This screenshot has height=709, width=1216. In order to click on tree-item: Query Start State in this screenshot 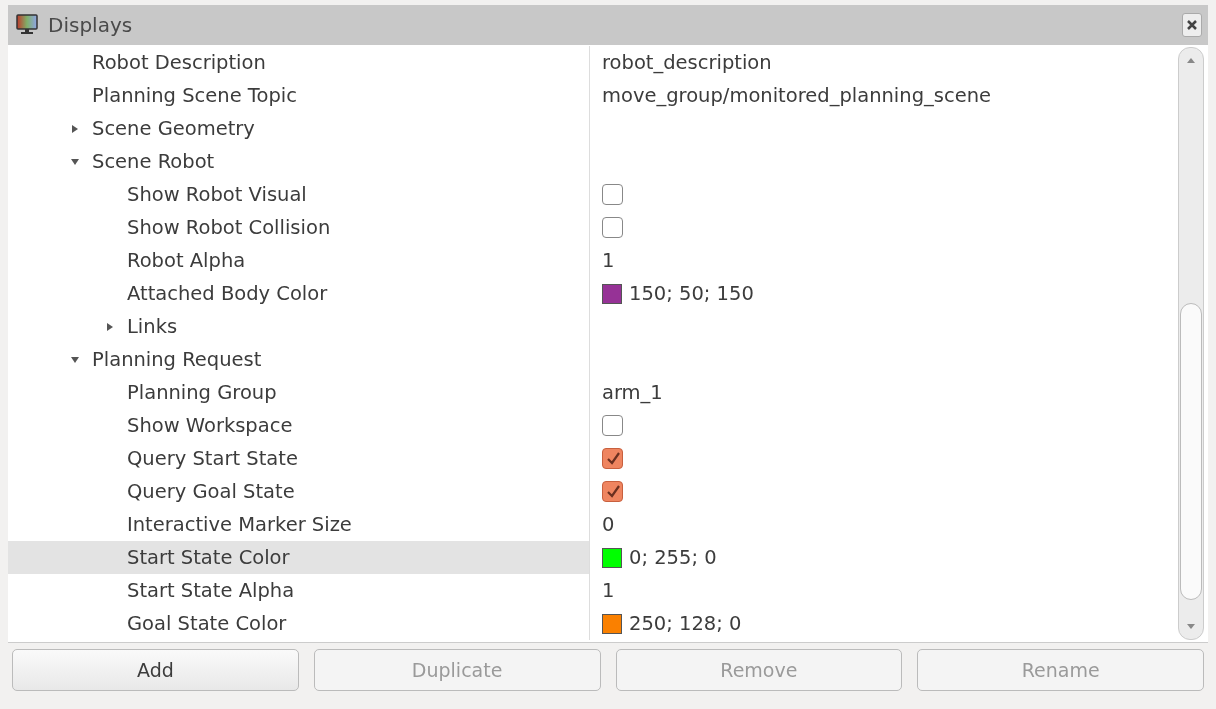, I will do `click(299, 458)`.